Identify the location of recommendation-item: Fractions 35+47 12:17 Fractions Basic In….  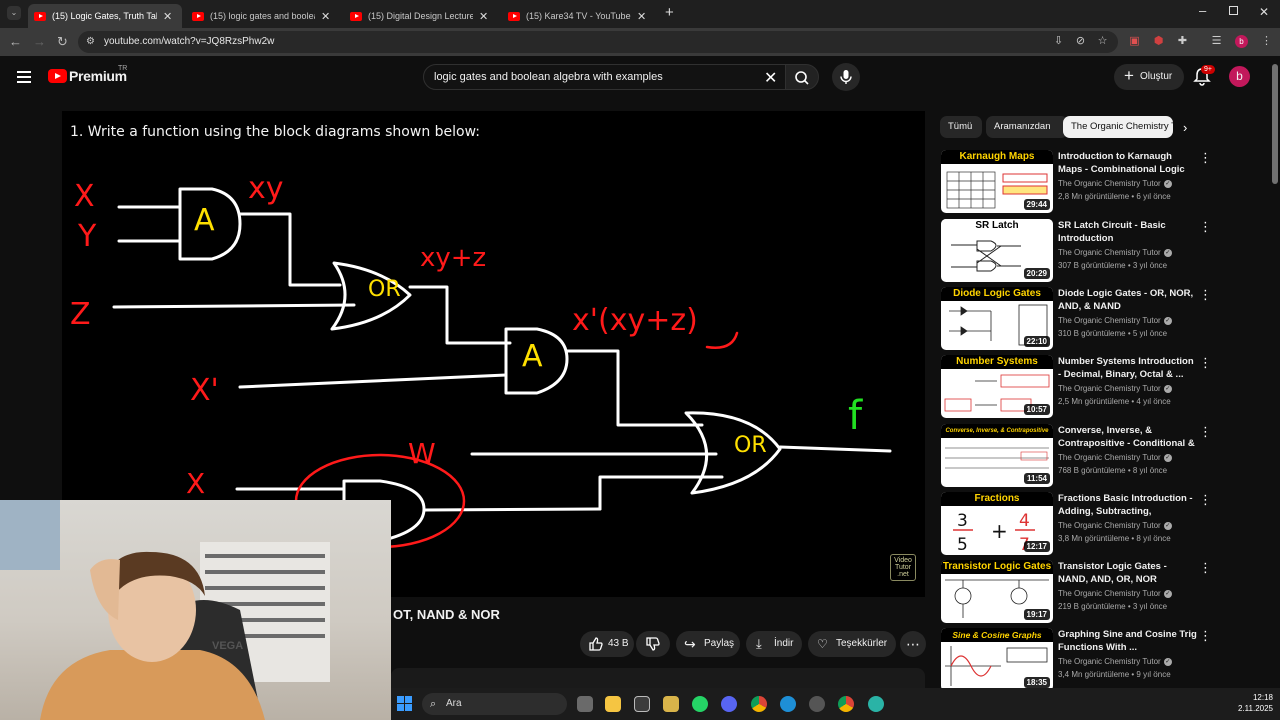
(1106, 524).